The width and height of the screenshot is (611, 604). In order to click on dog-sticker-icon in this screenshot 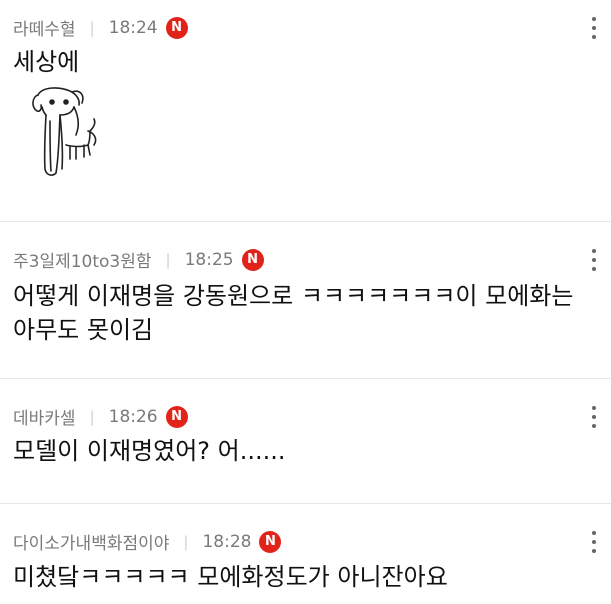, I will do `click(64, 131)`.